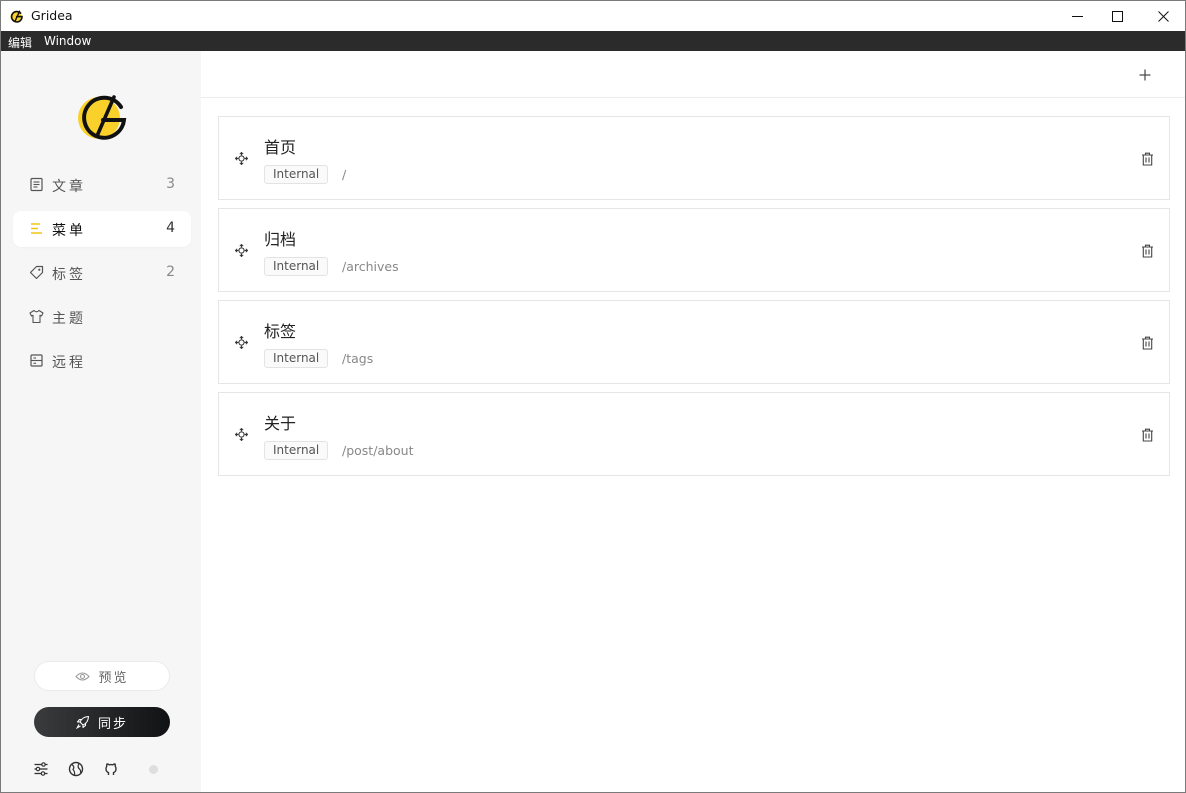  I want to click on menu-card: 首页 Internal /, so click(694, 158).